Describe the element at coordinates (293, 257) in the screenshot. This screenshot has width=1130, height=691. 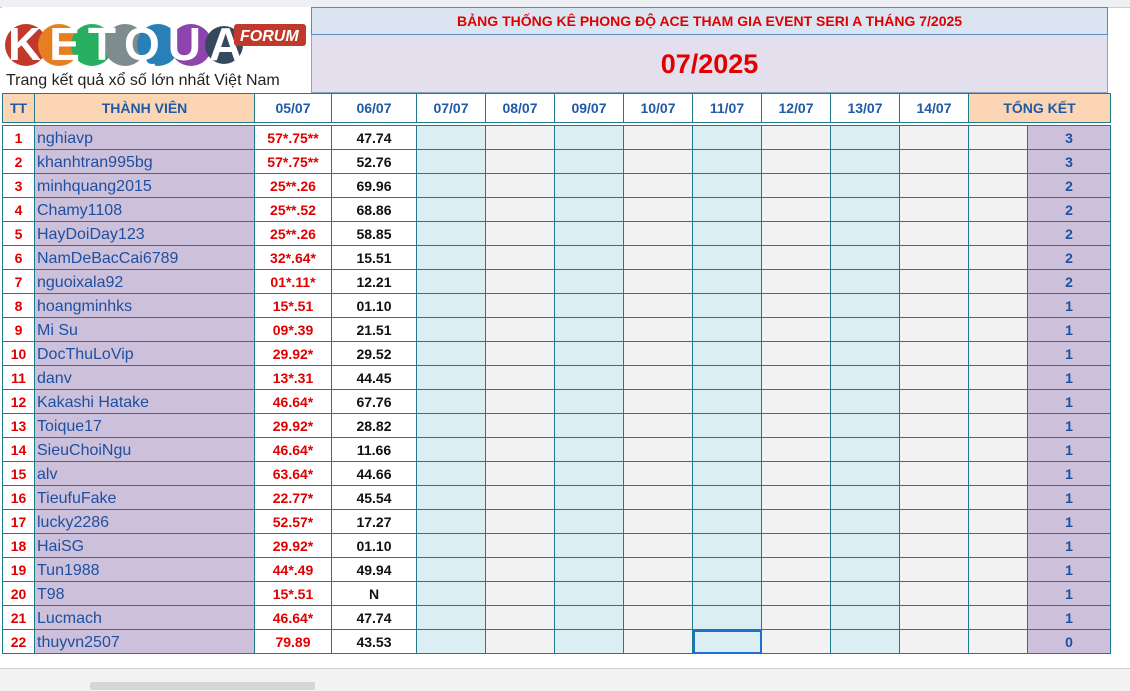
I see `date-cell-05-07: 32*.64*` at that location.